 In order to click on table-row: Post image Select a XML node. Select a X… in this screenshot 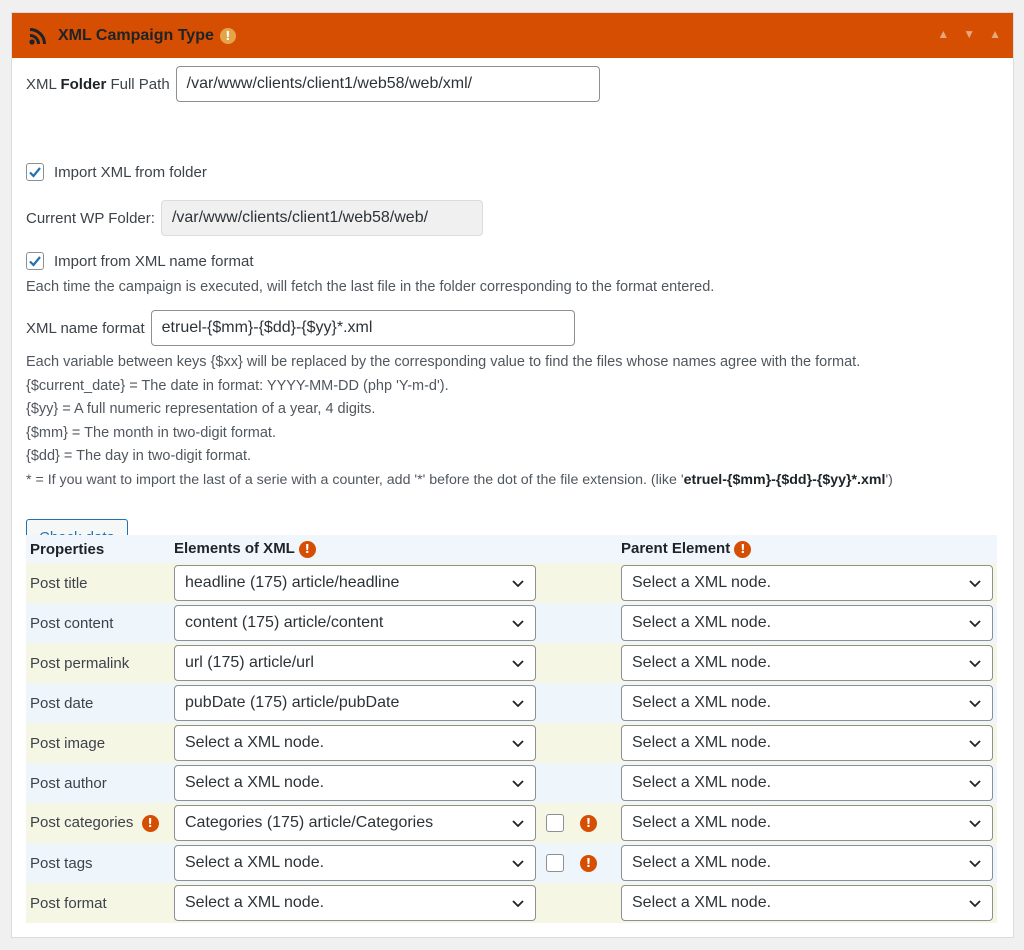, I will do `click(511, 743)`.